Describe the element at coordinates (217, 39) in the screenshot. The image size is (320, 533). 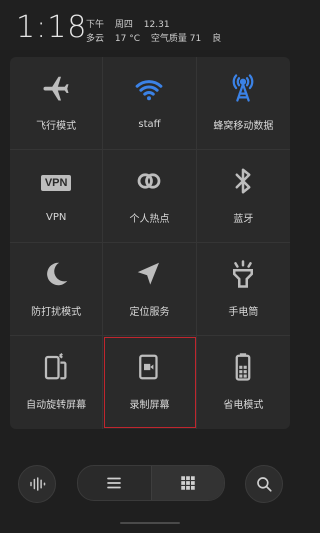
I see `air-quality-level: 良` at that location.